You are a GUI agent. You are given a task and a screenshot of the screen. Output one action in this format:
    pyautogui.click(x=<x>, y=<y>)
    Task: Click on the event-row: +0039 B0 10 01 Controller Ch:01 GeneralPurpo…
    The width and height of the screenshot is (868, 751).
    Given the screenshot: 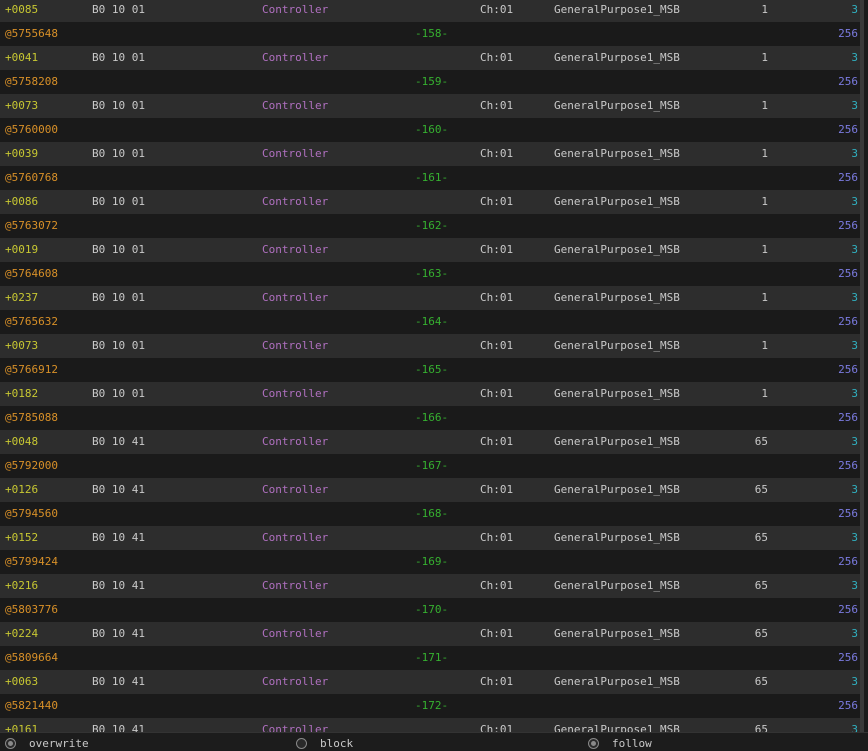 What is the action you would take?
    pyautogui.click(x=432, y=154)
    